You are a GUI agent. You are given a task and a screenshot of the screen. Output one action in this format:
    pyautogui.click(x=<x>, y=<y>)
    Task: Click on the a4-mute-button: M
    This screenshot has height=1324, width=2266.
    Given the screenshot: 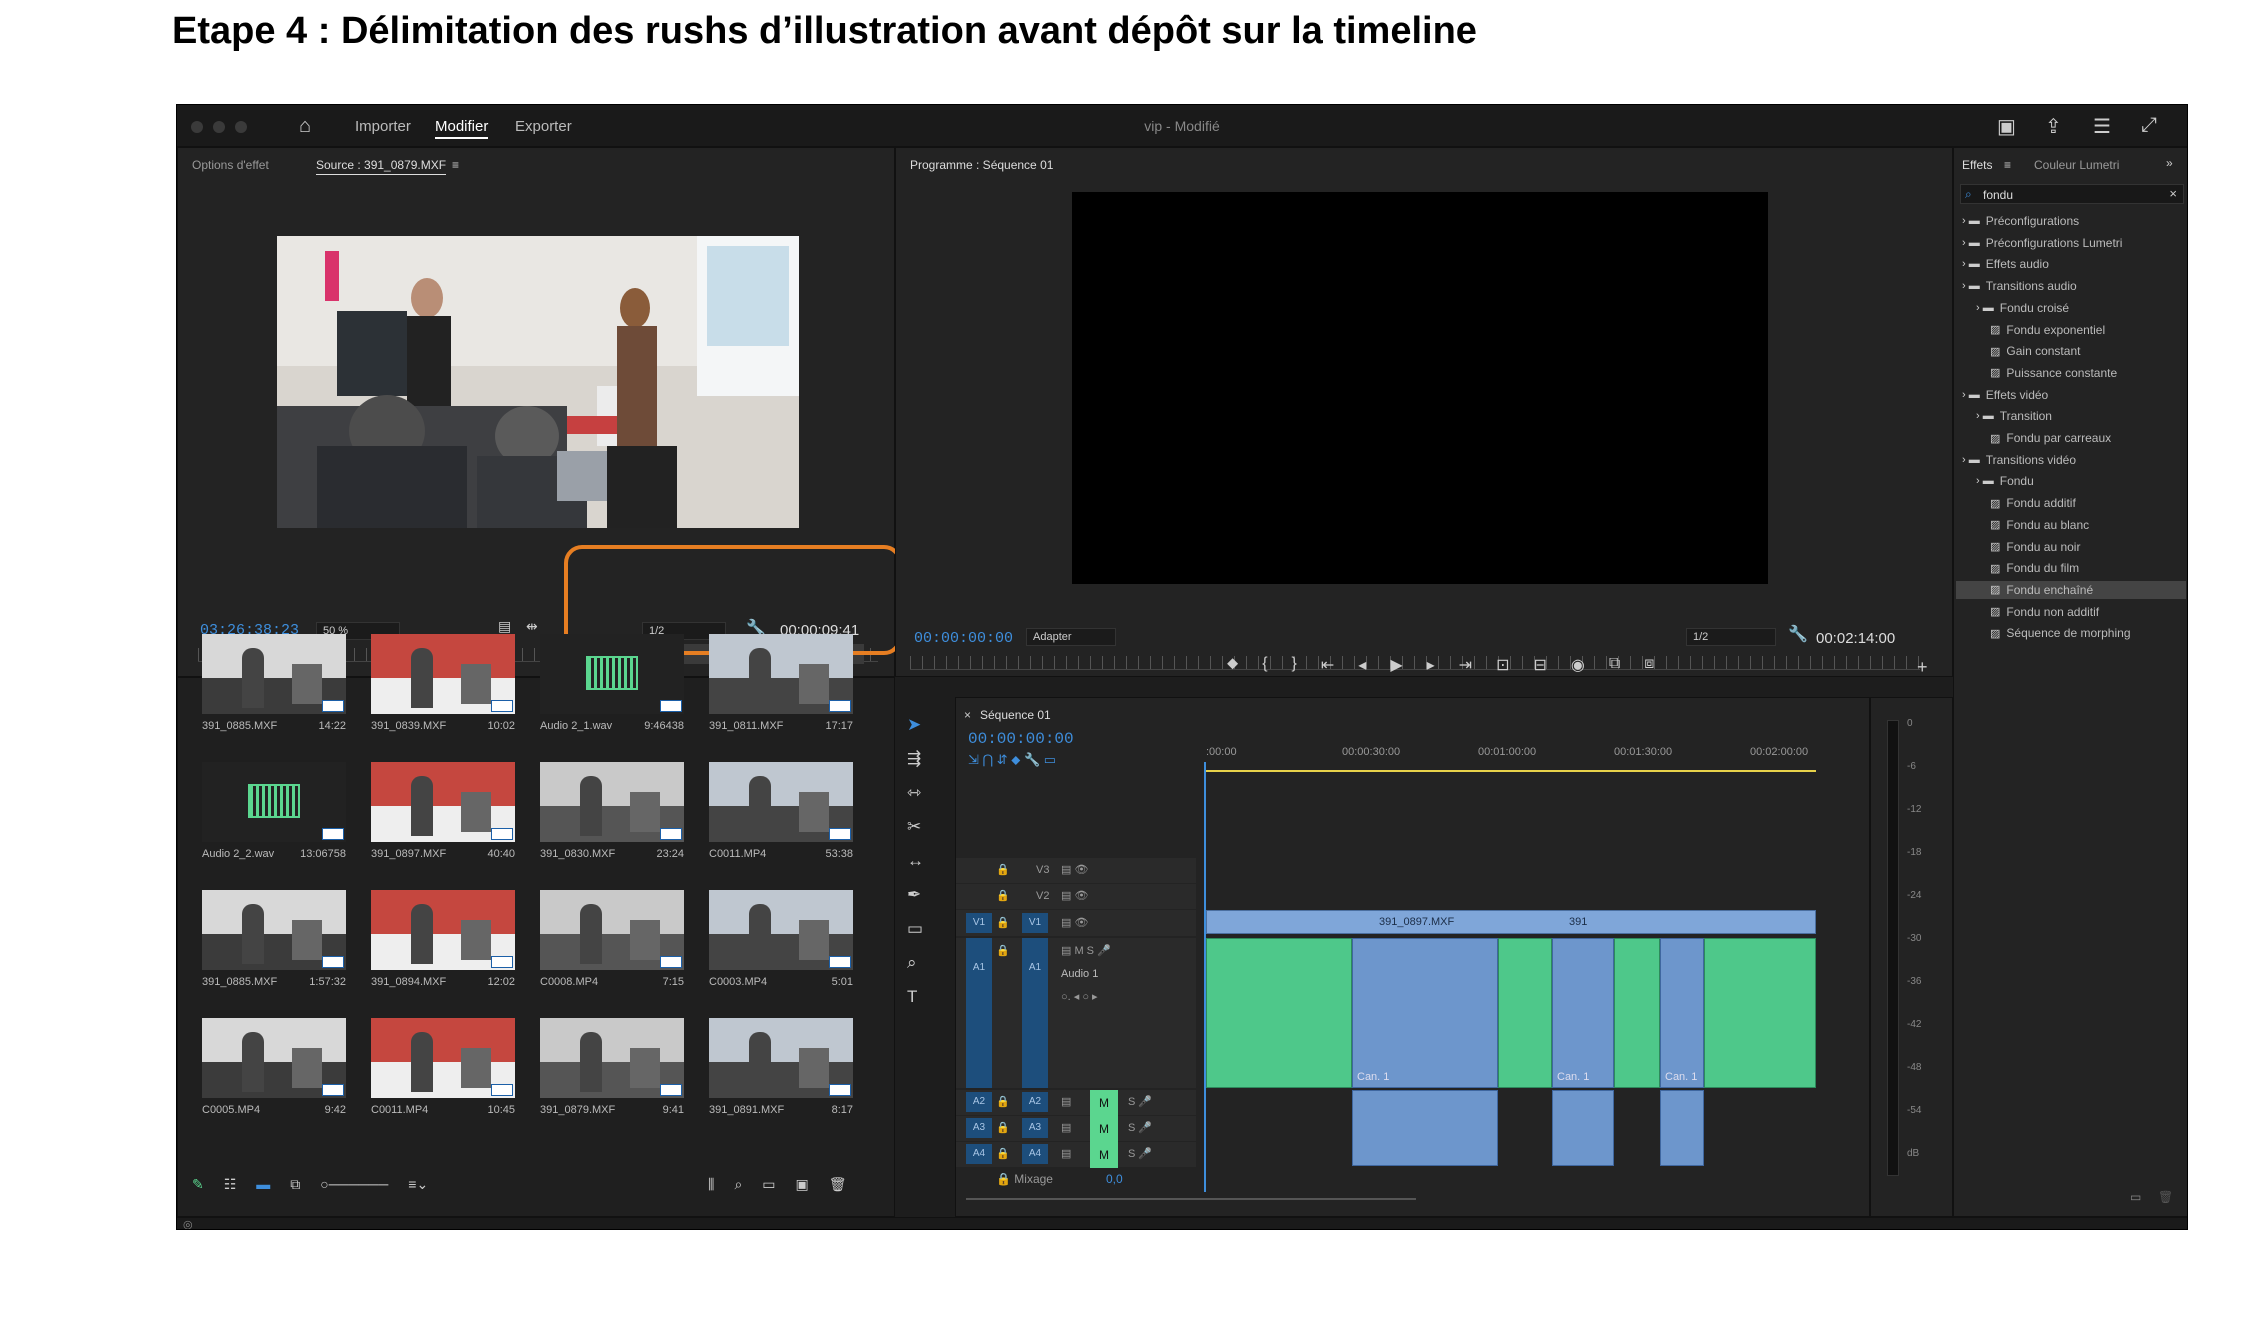 What is the action you would take?
    pyautogui.click(x=1104, y=1155)
    